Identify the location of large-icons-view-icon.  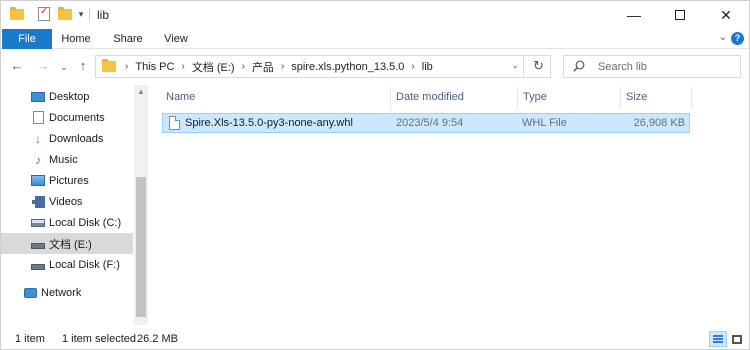
(737, 339).